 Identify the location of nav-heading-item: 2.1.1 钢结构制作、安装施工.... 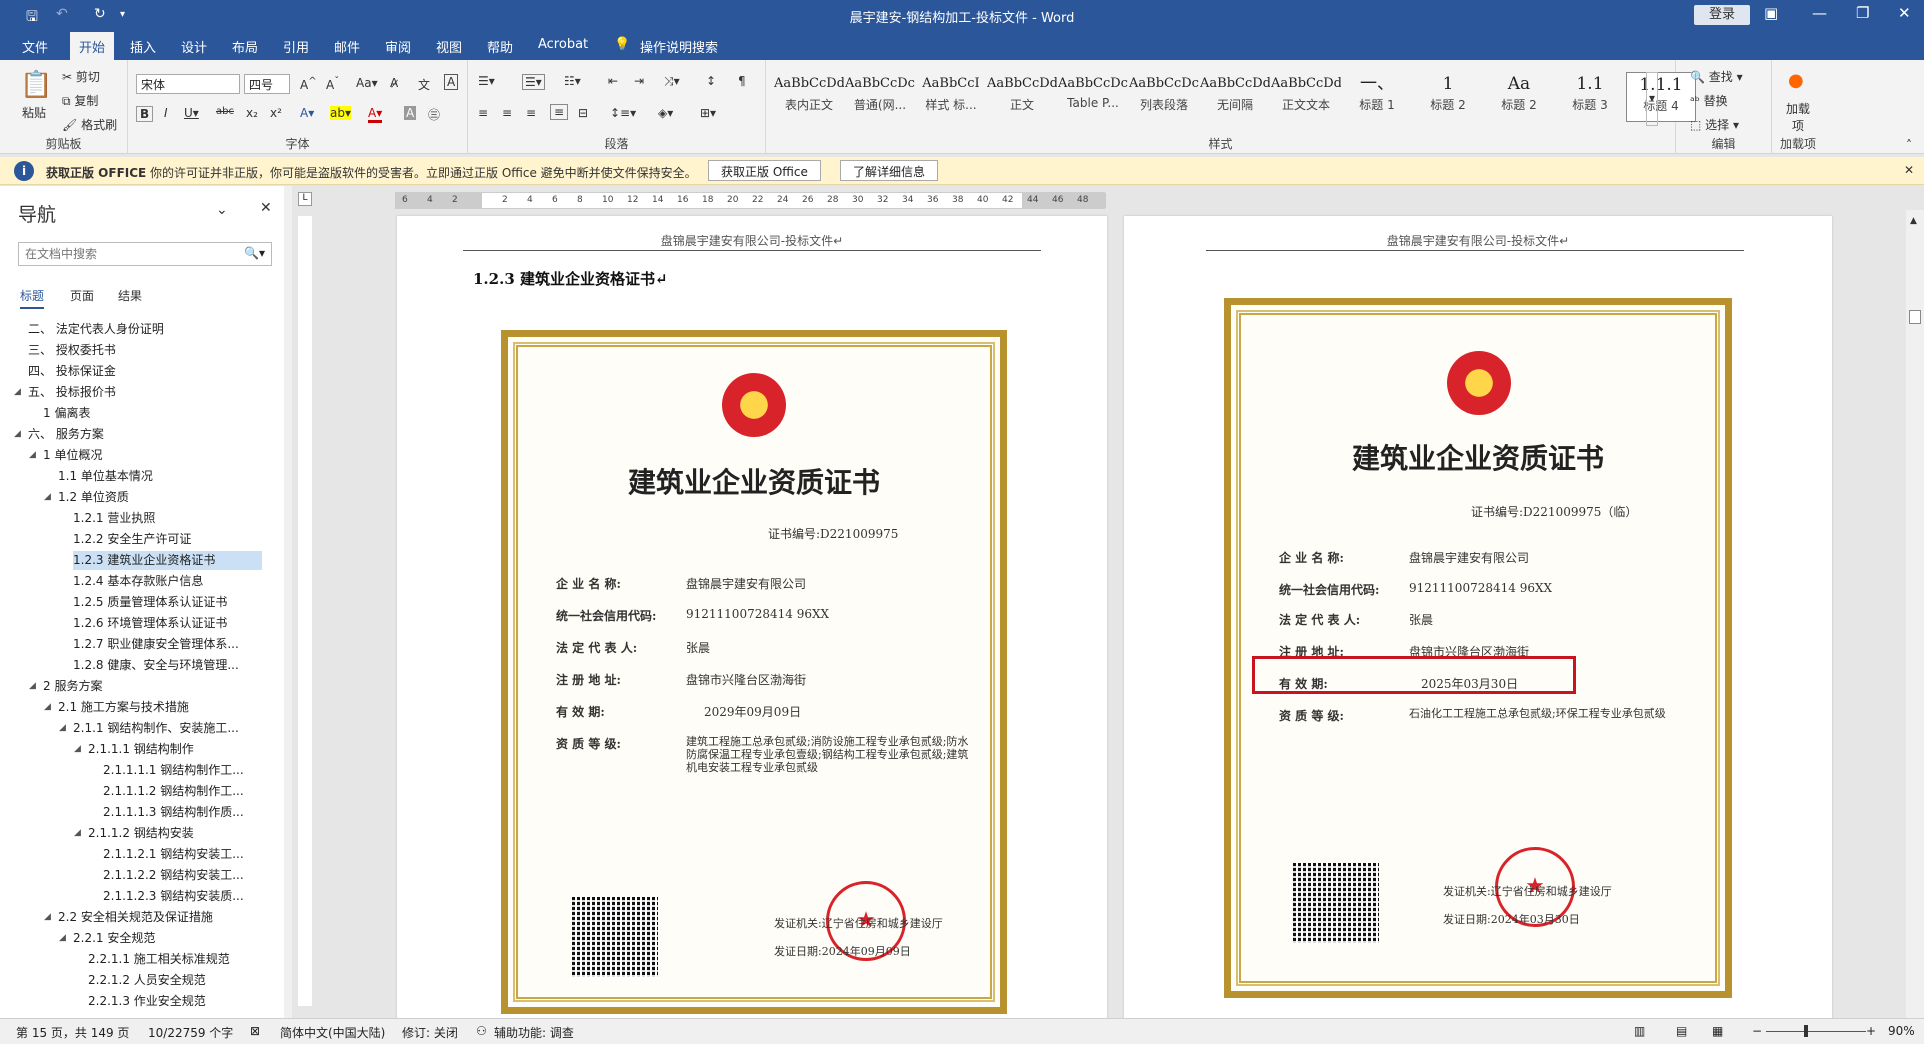
(156, 728).